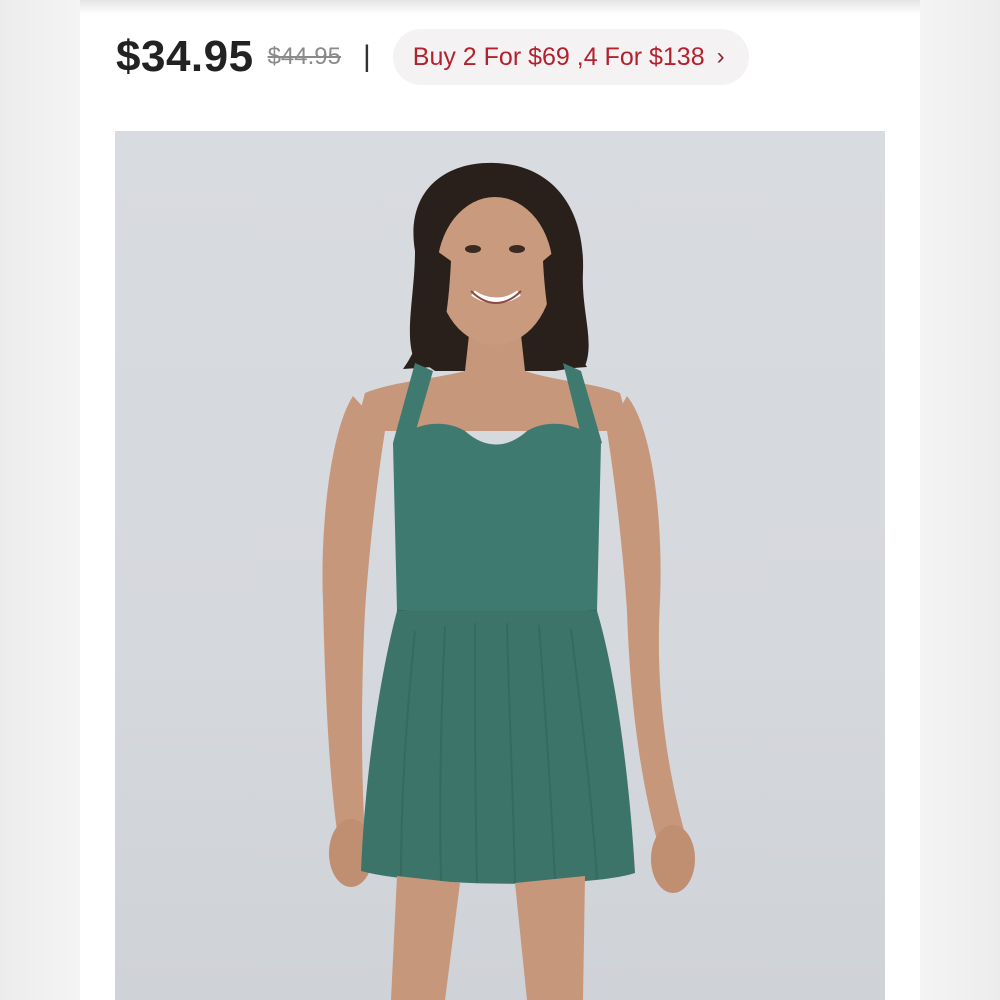  What do you see at coordinates (960, 500) in the screenshot?
I see `page-margin-right` at bounding box center [960, 500].